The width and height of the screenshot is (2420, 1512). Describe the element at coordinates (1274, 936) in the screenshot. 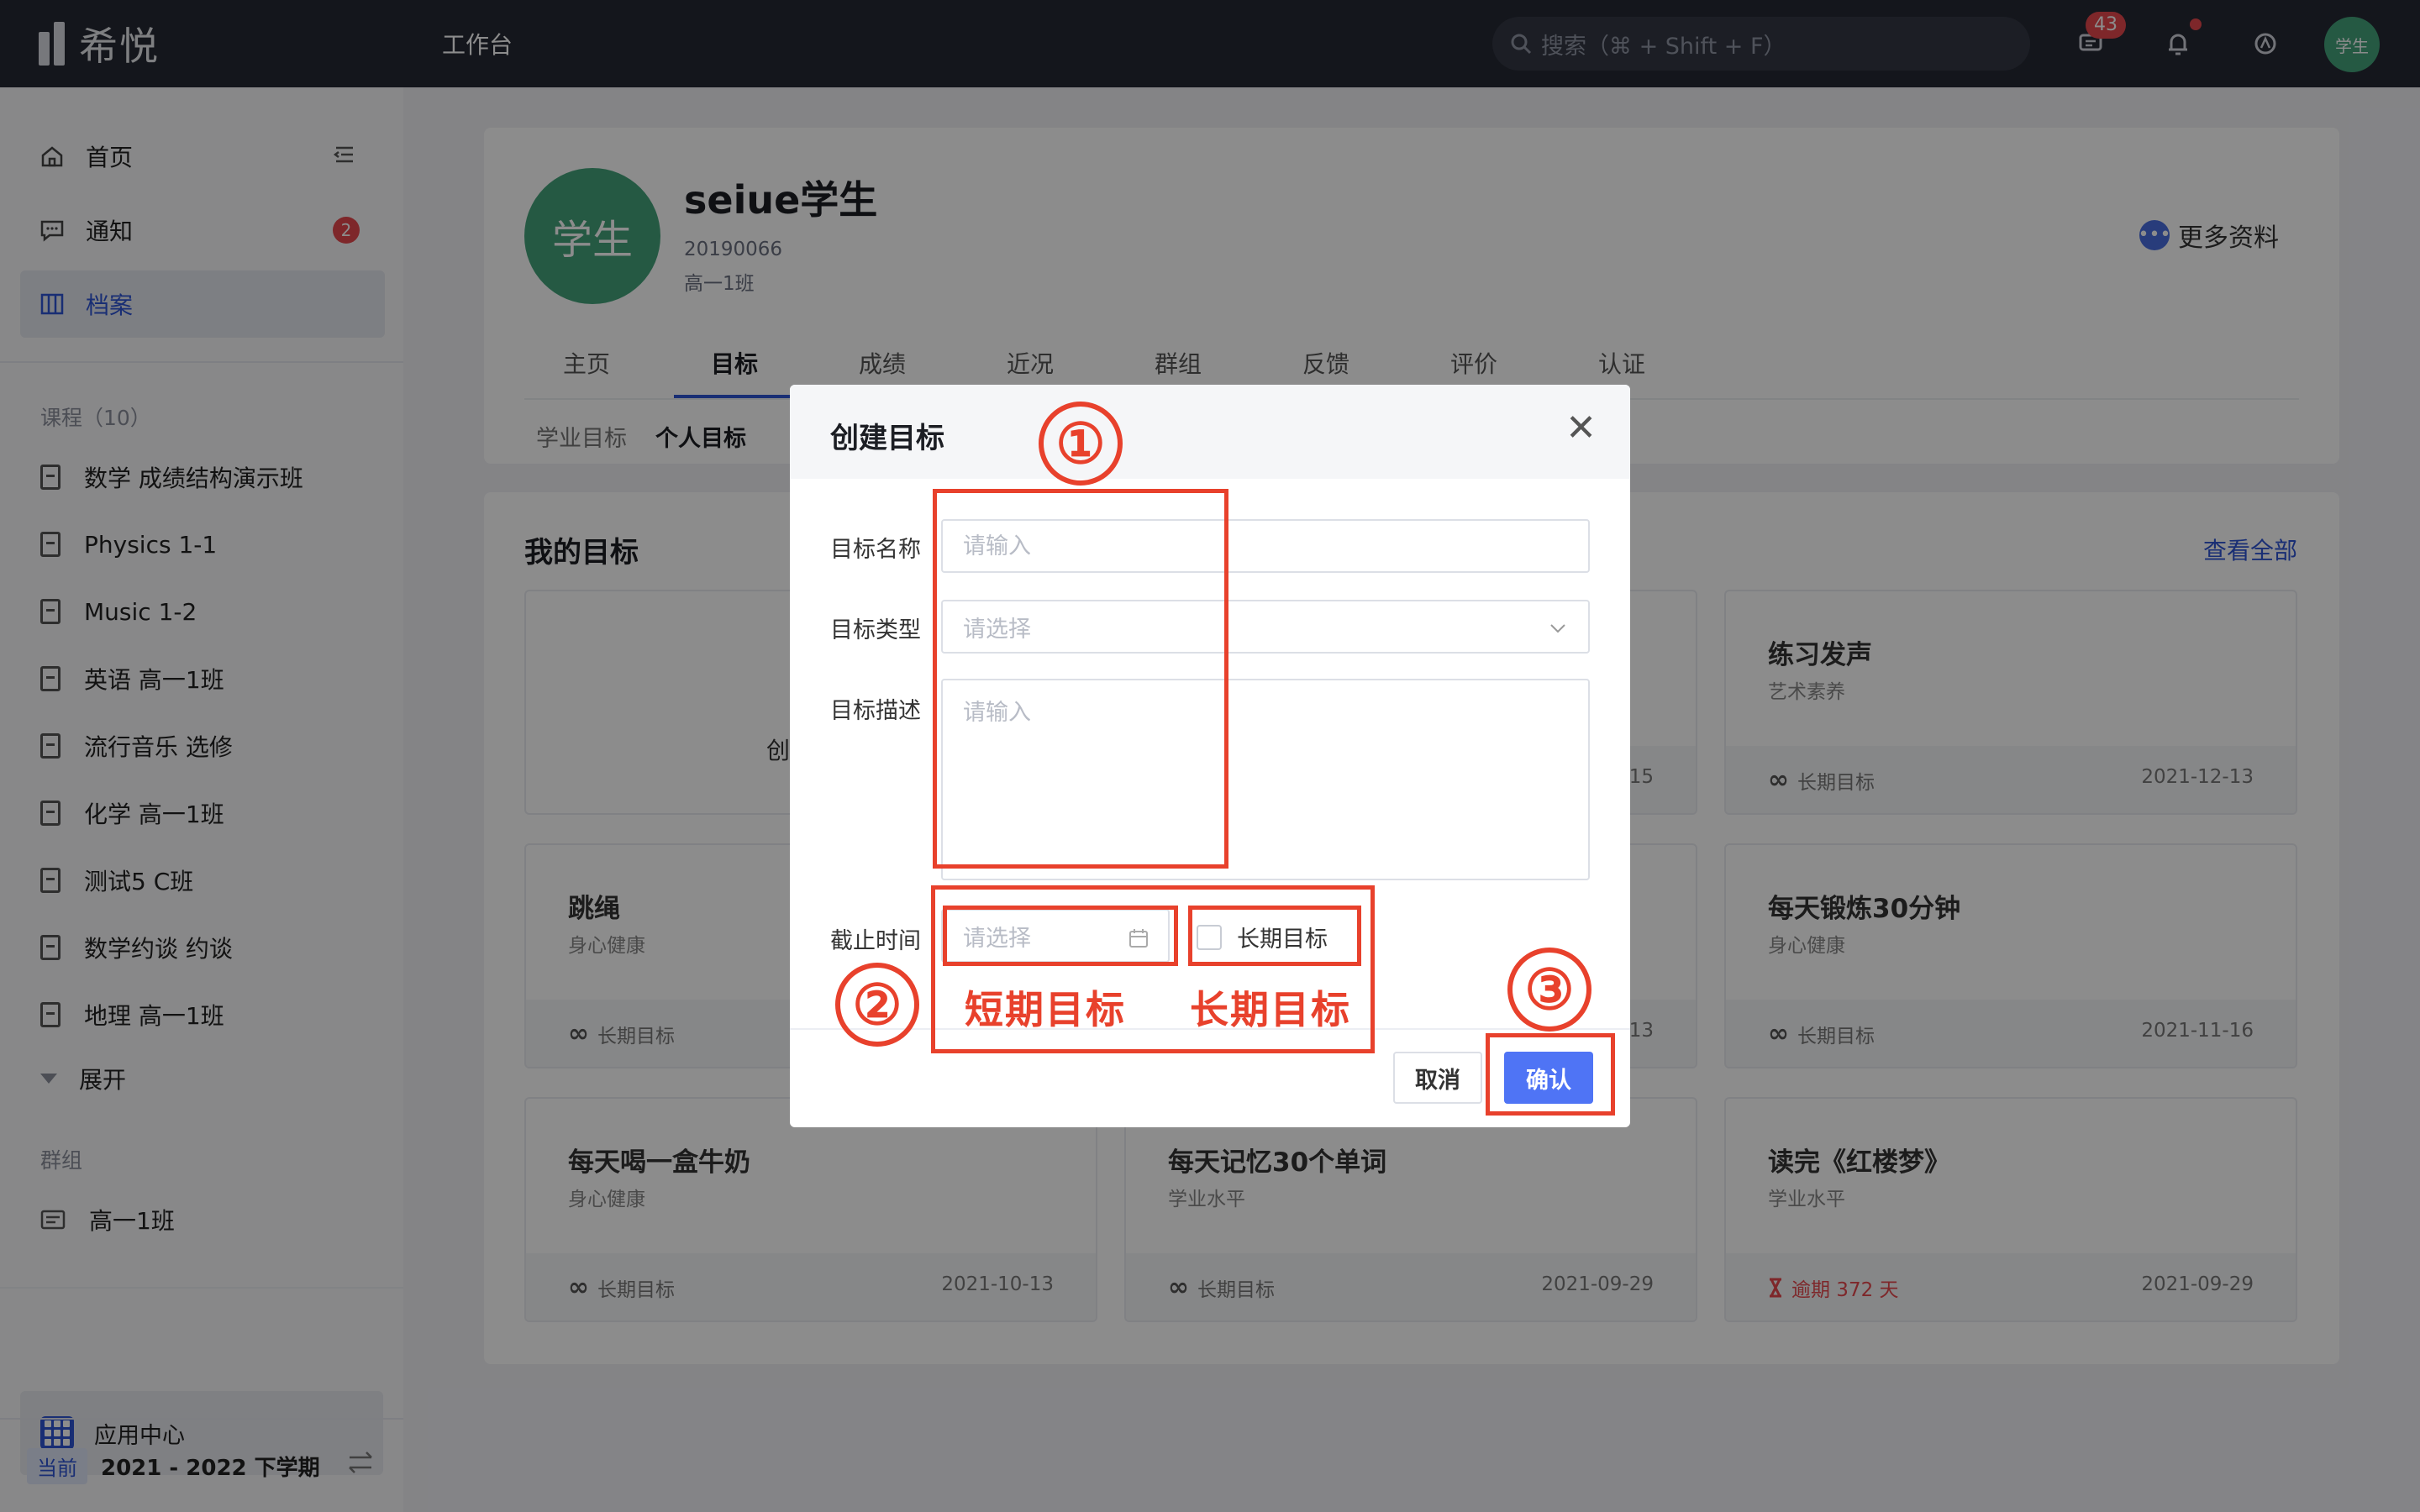

I see `annotation-box-long-term` at that location.